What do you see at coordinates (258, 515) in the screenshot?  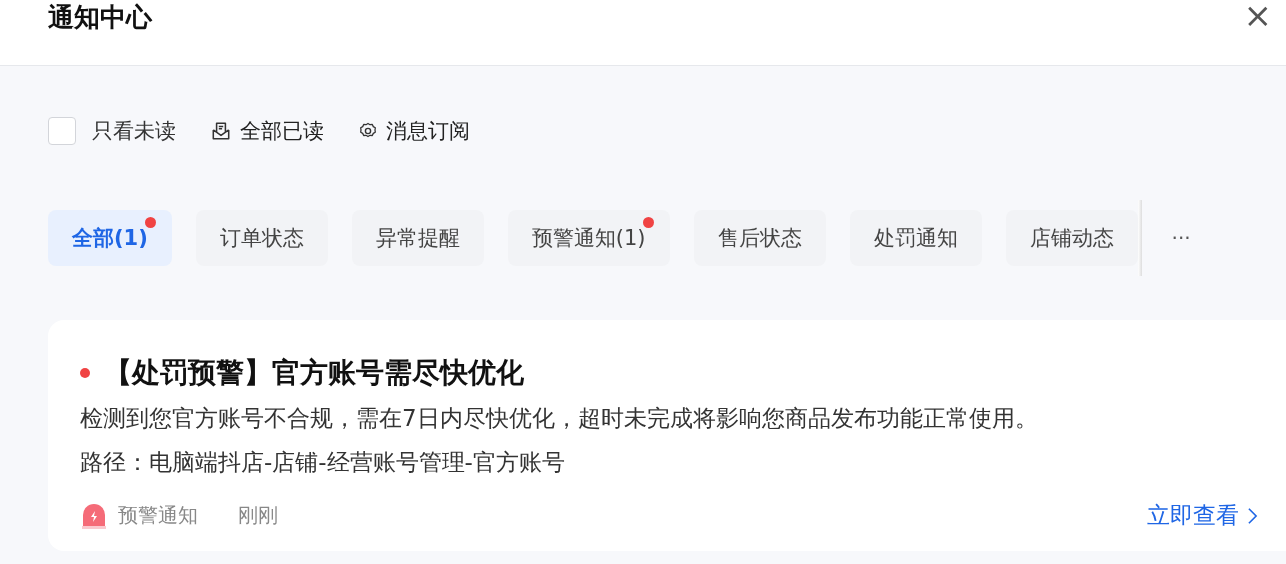 I see `notice-time: 刚刚` at bounding box center [258, 515].